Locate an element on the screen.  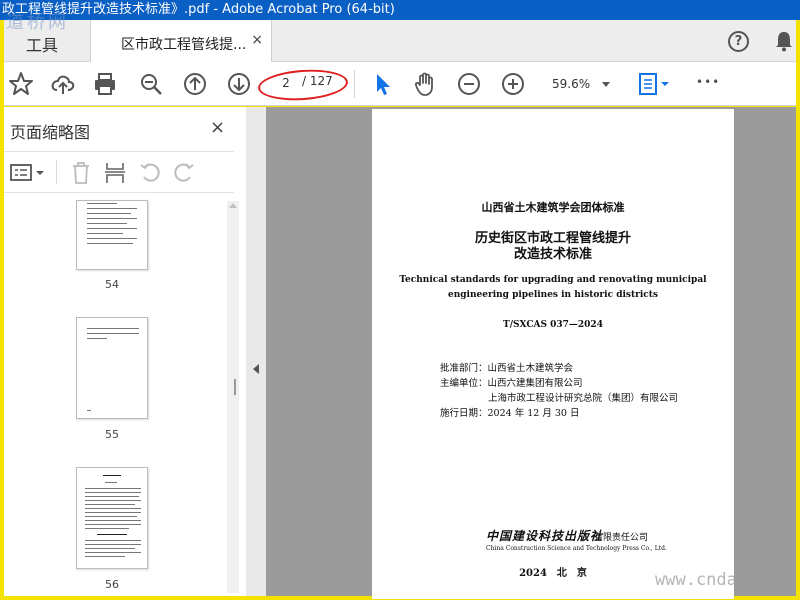
doc-co-editor: 上海市政工程设计研究总院（集团）有限公司 is located at coordinates (583, 398).